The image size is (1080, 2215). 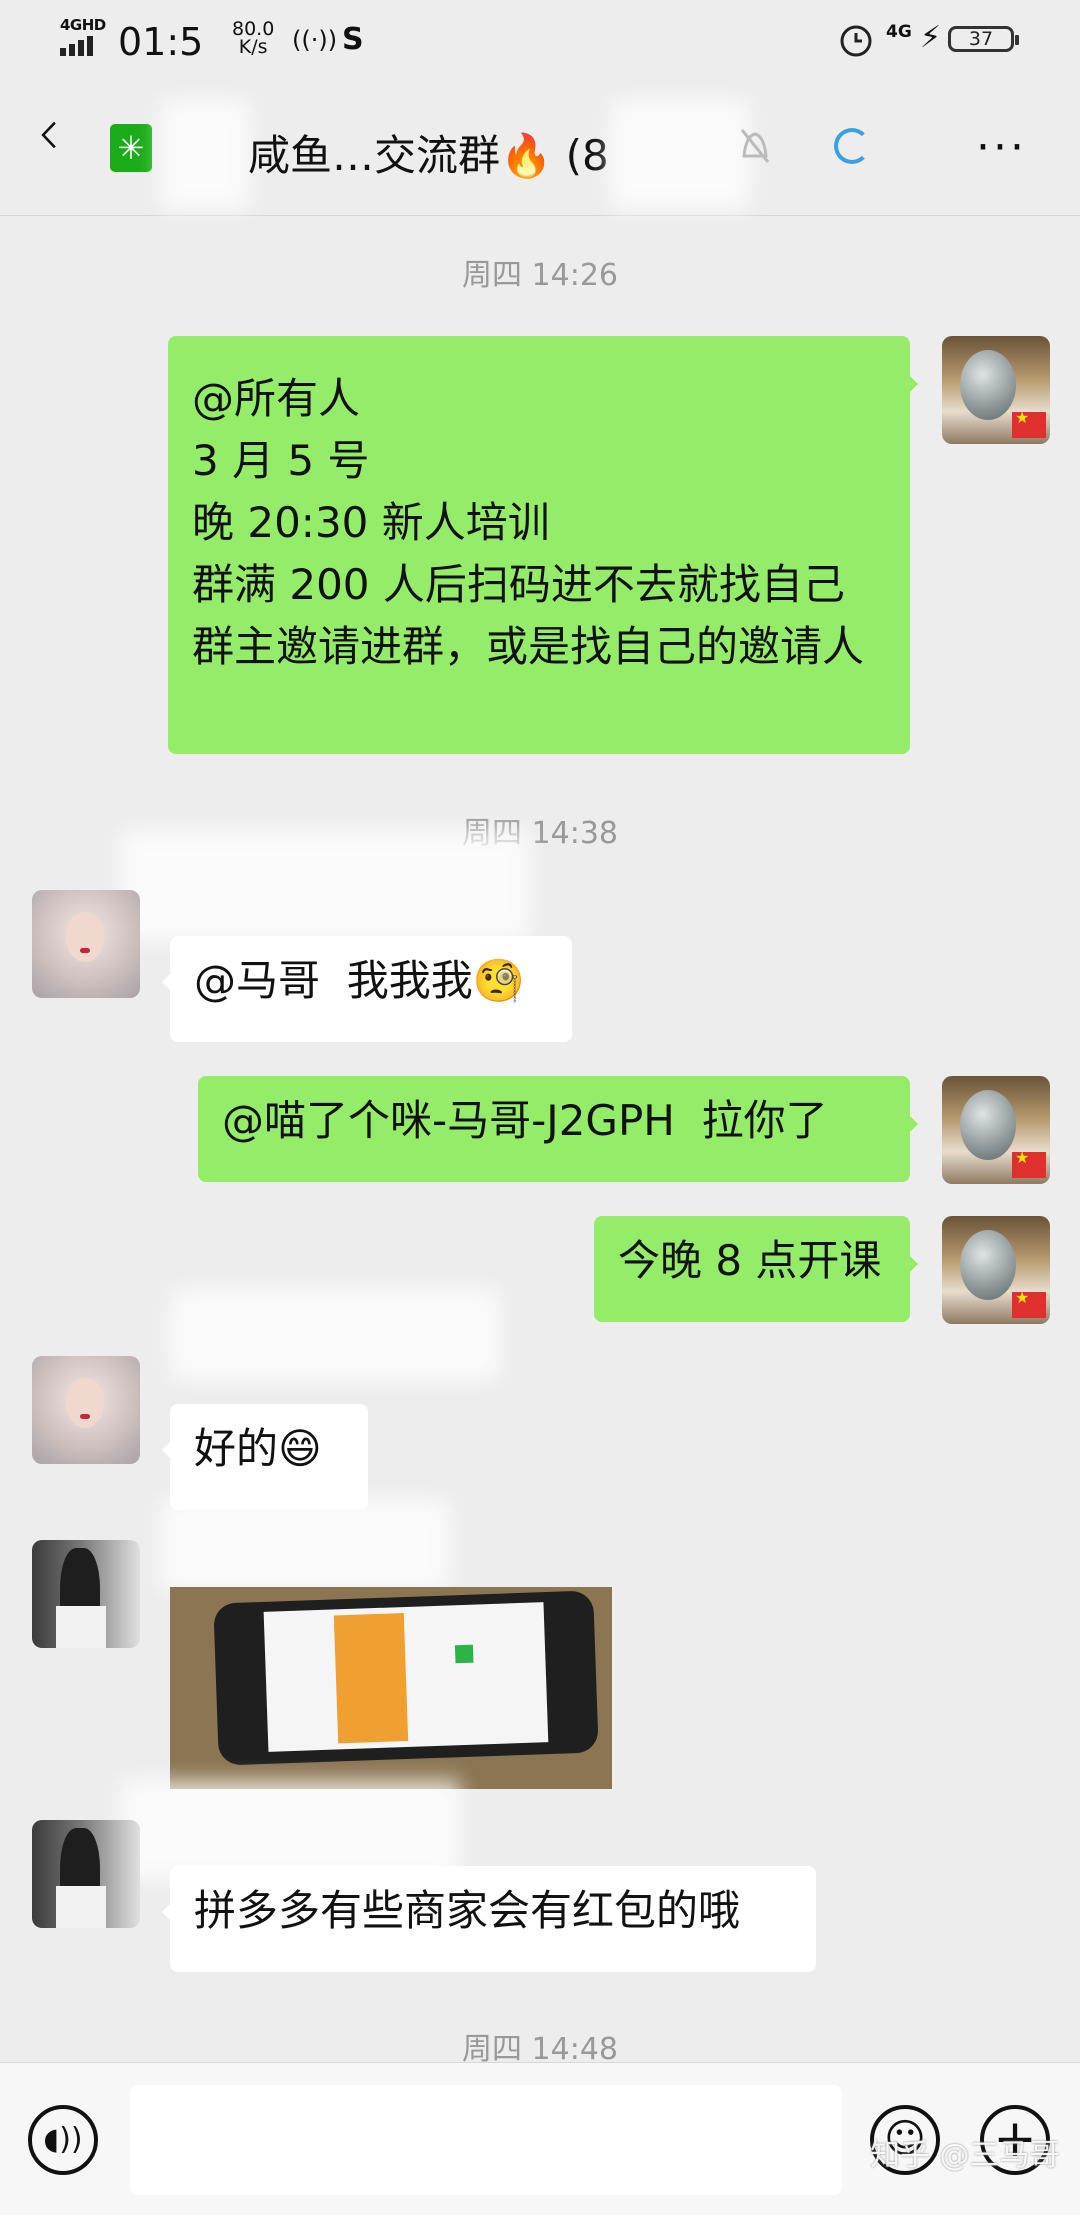 I want to click on message-input, so click(x=486, y=2140).